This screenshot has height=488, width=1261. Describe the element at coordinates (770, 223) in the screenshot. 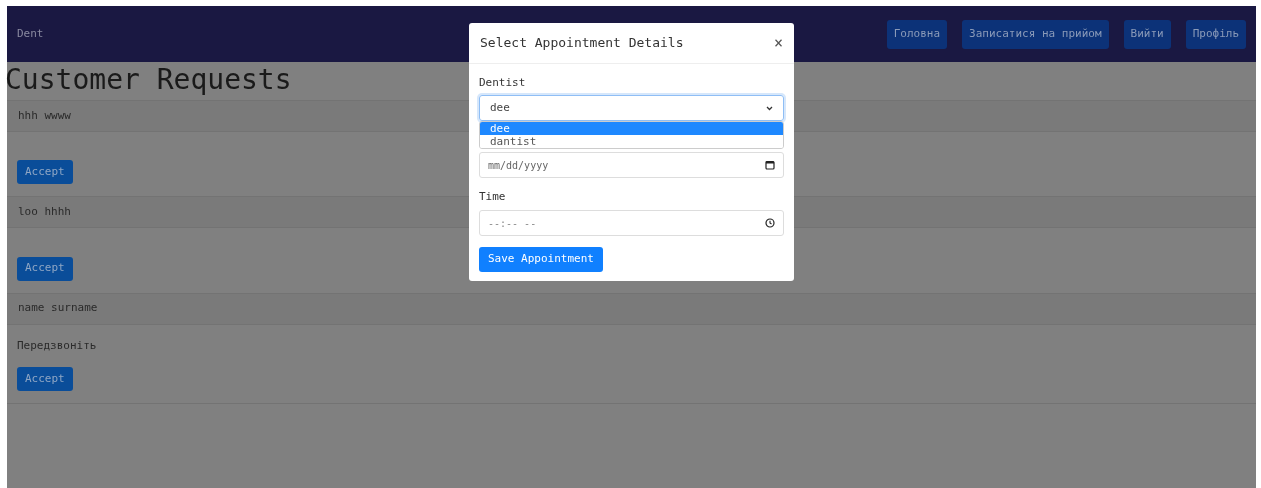

I see `clock-icon` at that location.